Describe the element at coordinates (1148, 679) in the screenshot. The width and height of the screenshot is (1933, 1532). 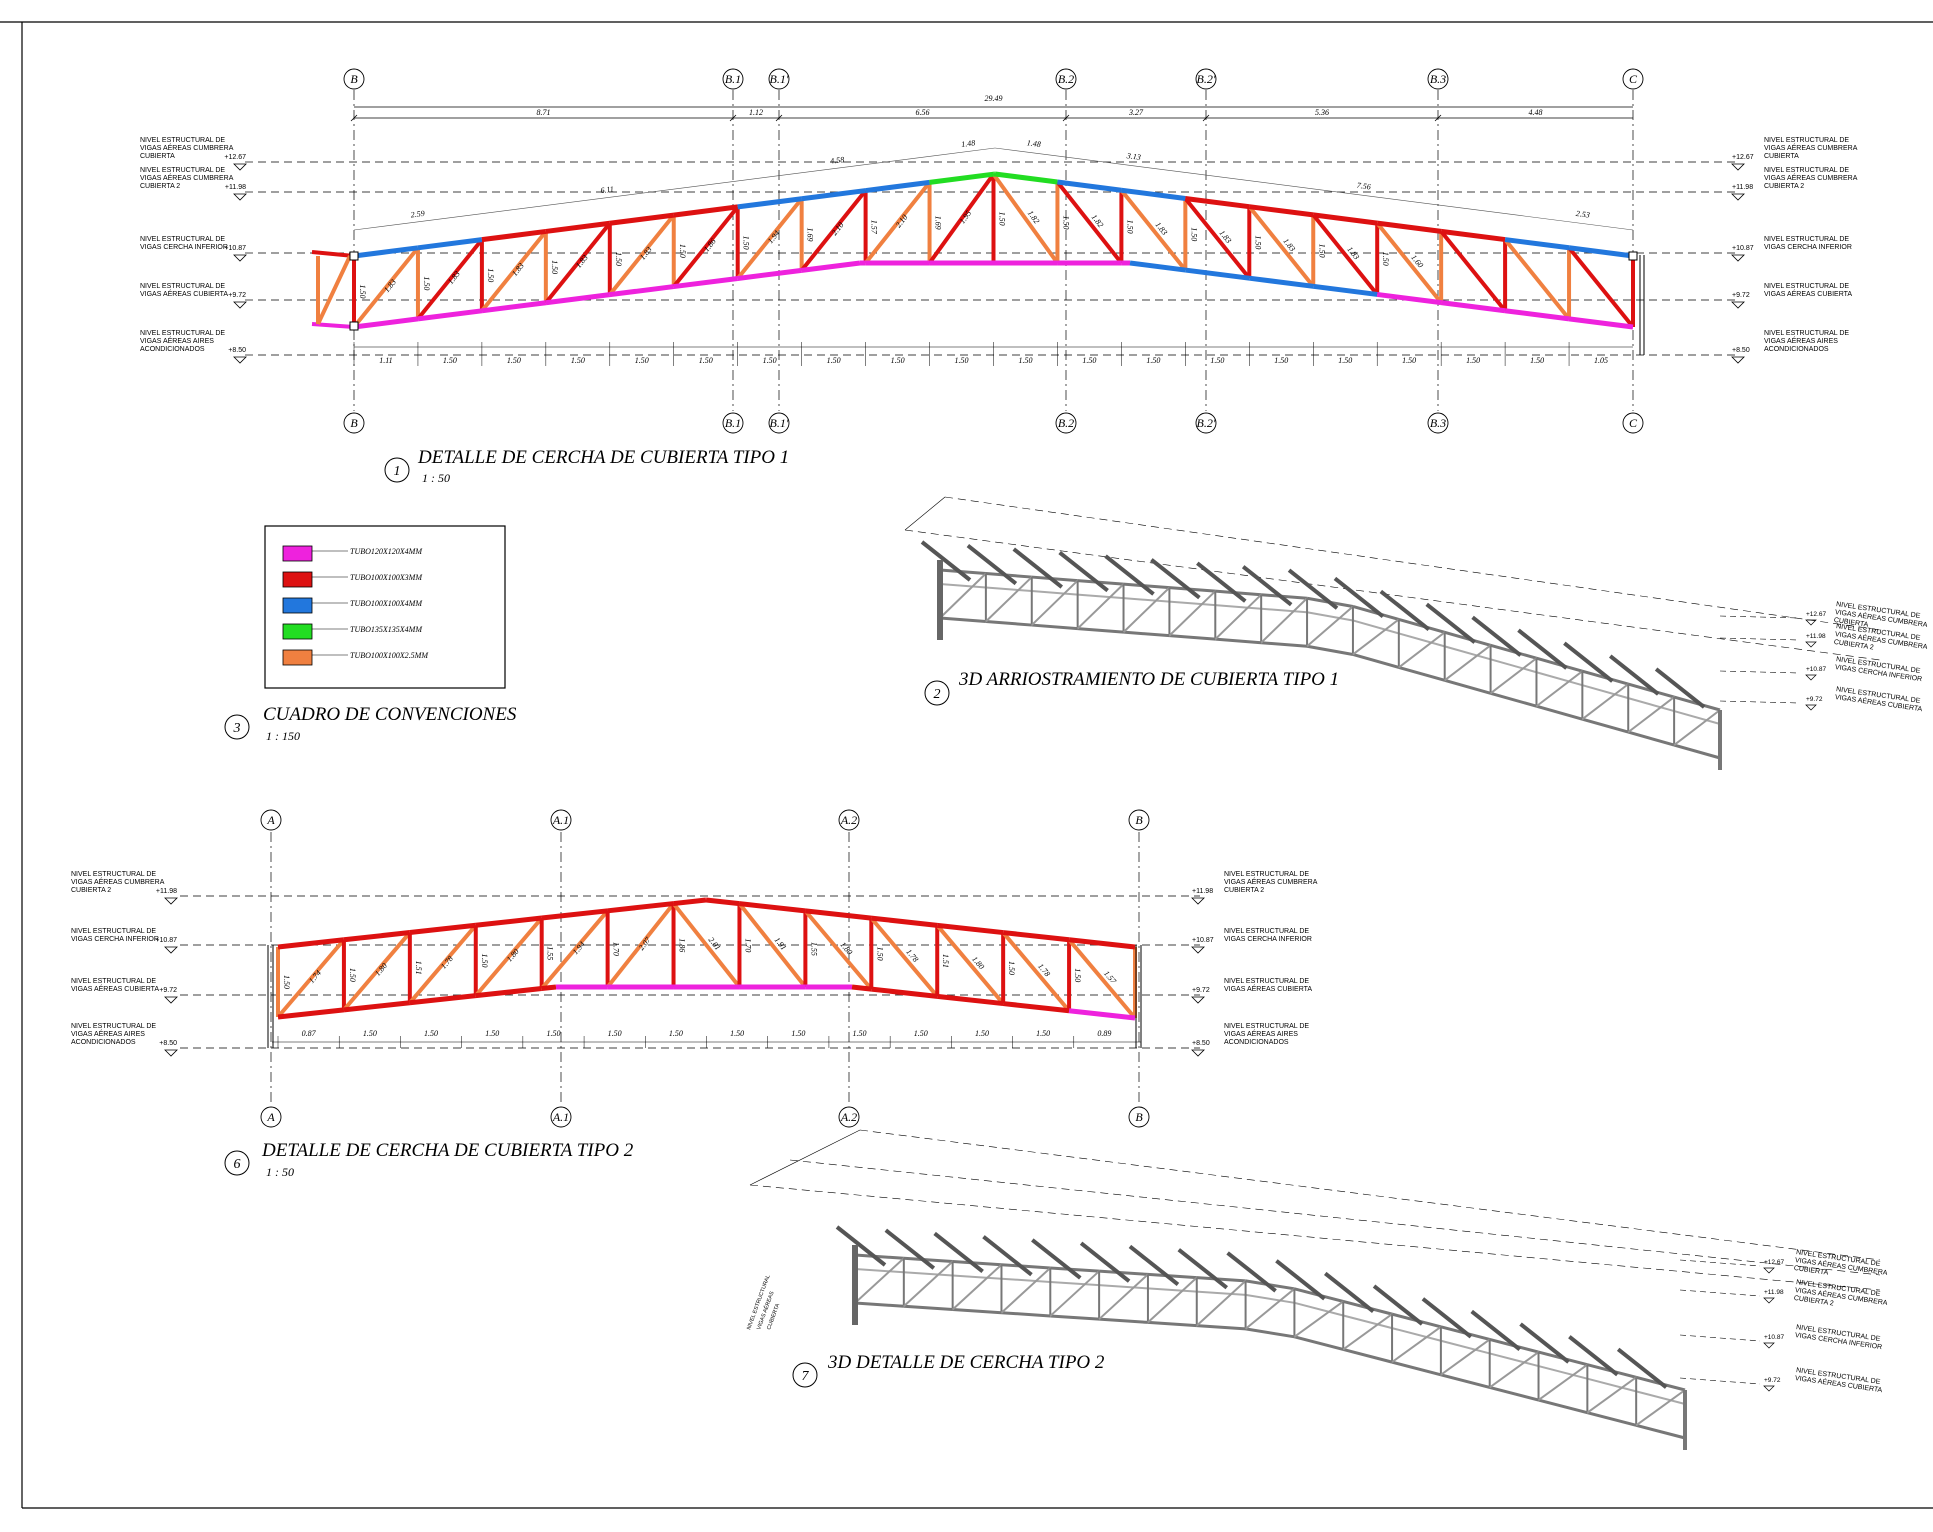
I see `view-2-title: 3D ARRIOSTRAMIENTO DE CUBIERTA TIPO 1` at that location.